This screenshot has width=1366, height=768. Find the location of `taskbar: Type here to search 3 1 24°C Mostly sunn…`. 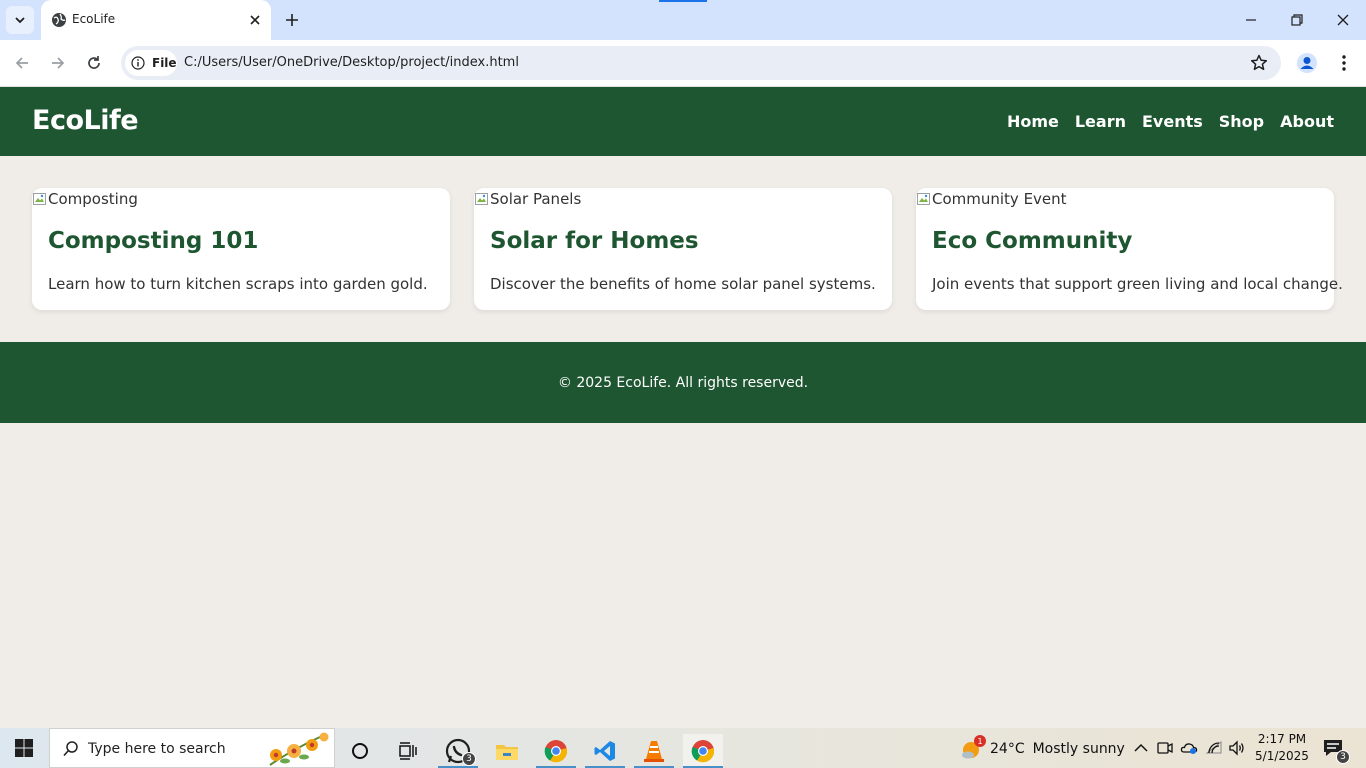

taskbar: Type here to search 3 1 24°C Mostly sunn… is located at coordinates (683, 748).